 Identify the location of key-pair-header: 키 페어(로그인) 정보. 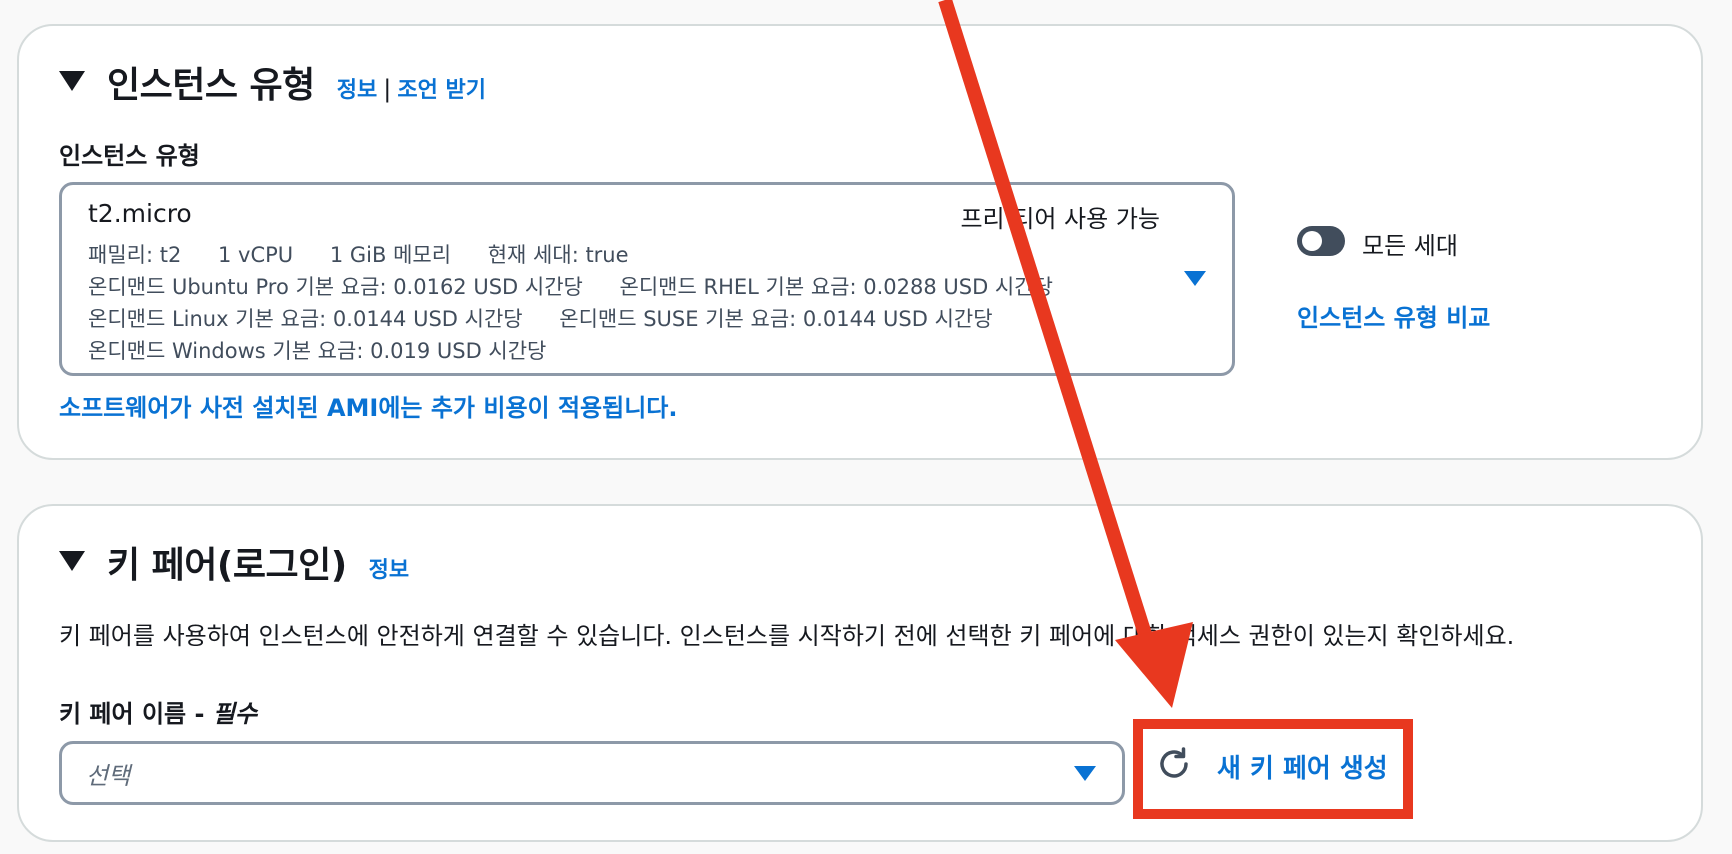
(234, 562).